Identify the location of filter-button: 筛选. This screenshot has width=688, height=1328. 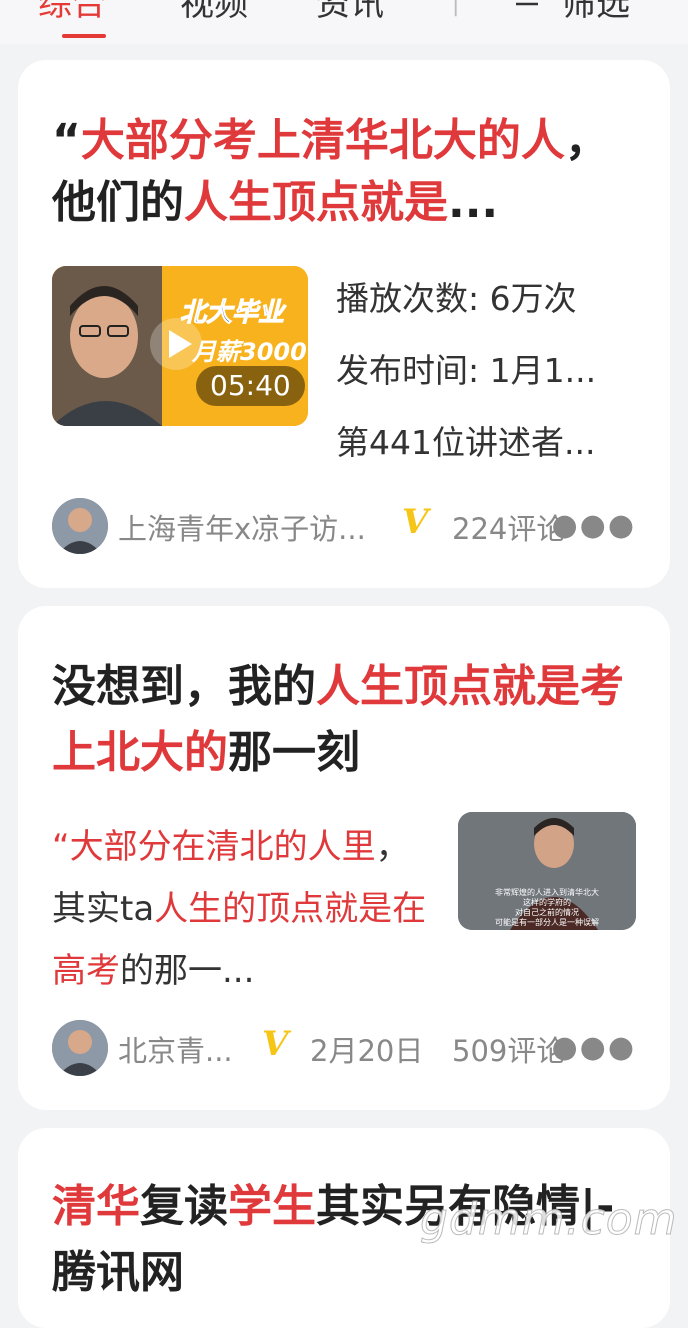
(596, 13).